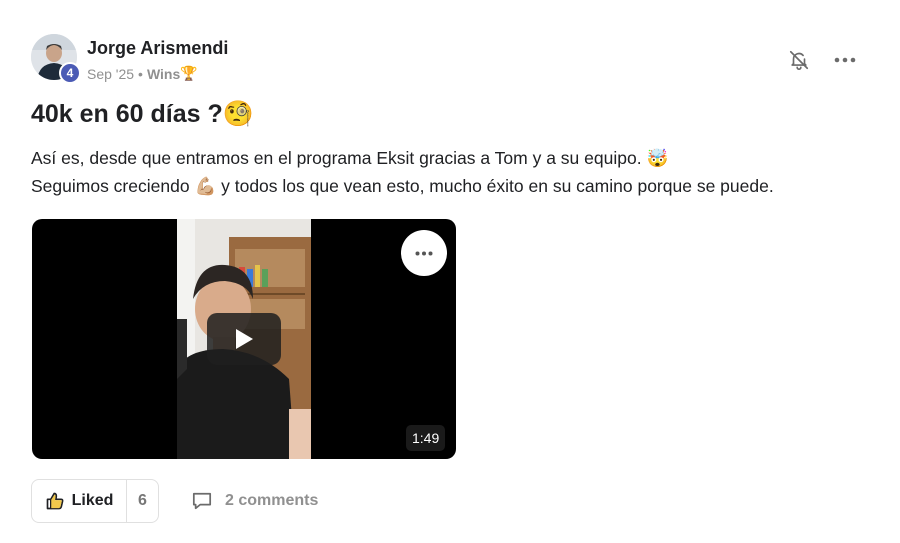 The width and height of the screenshot is (900, 543). Describe the element at coordinates (55, 501) in the screenshot. I see `thumbs-up-icon` at that location.